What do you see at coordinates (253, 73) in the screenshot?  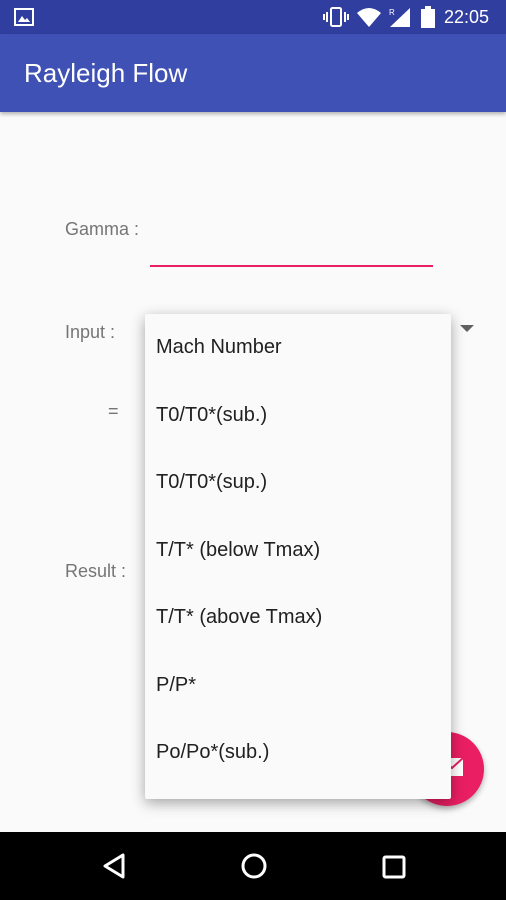 I see `app-bar: Rayleigh Flow` at bounding box center [253, 73].